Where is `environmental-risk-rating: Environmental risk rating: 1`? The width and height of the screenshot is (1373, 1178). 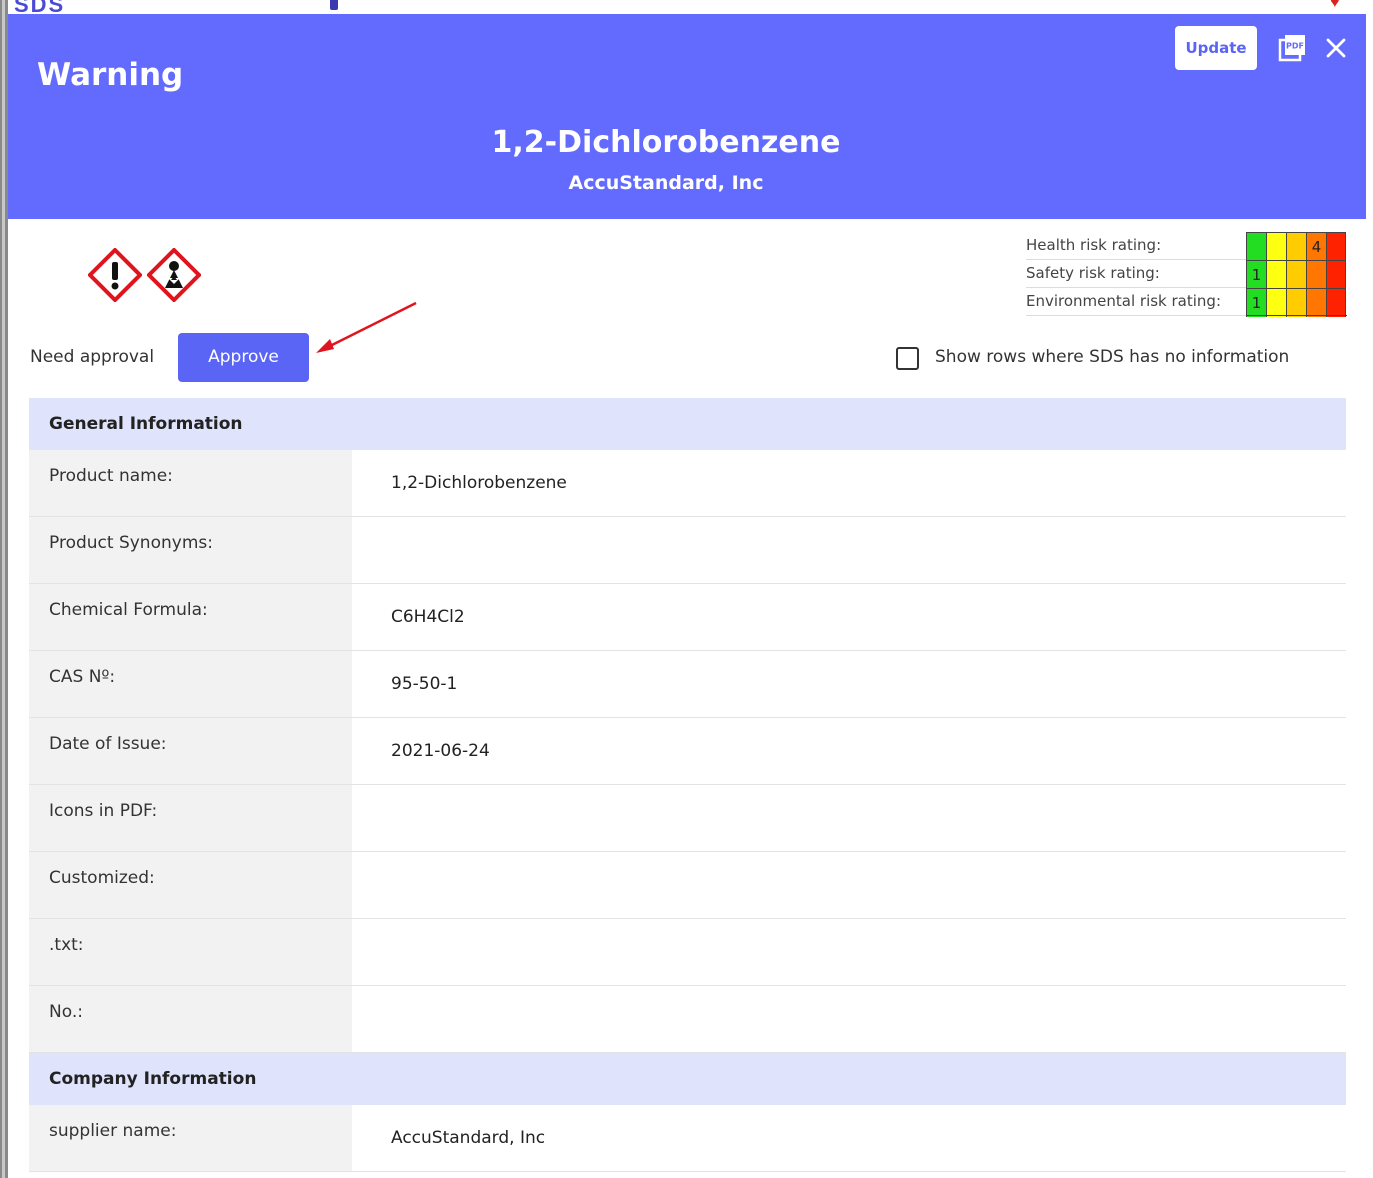
environmental-risk-rating: Environmental risk rating: 1 is located at coordinates (1191, 302).